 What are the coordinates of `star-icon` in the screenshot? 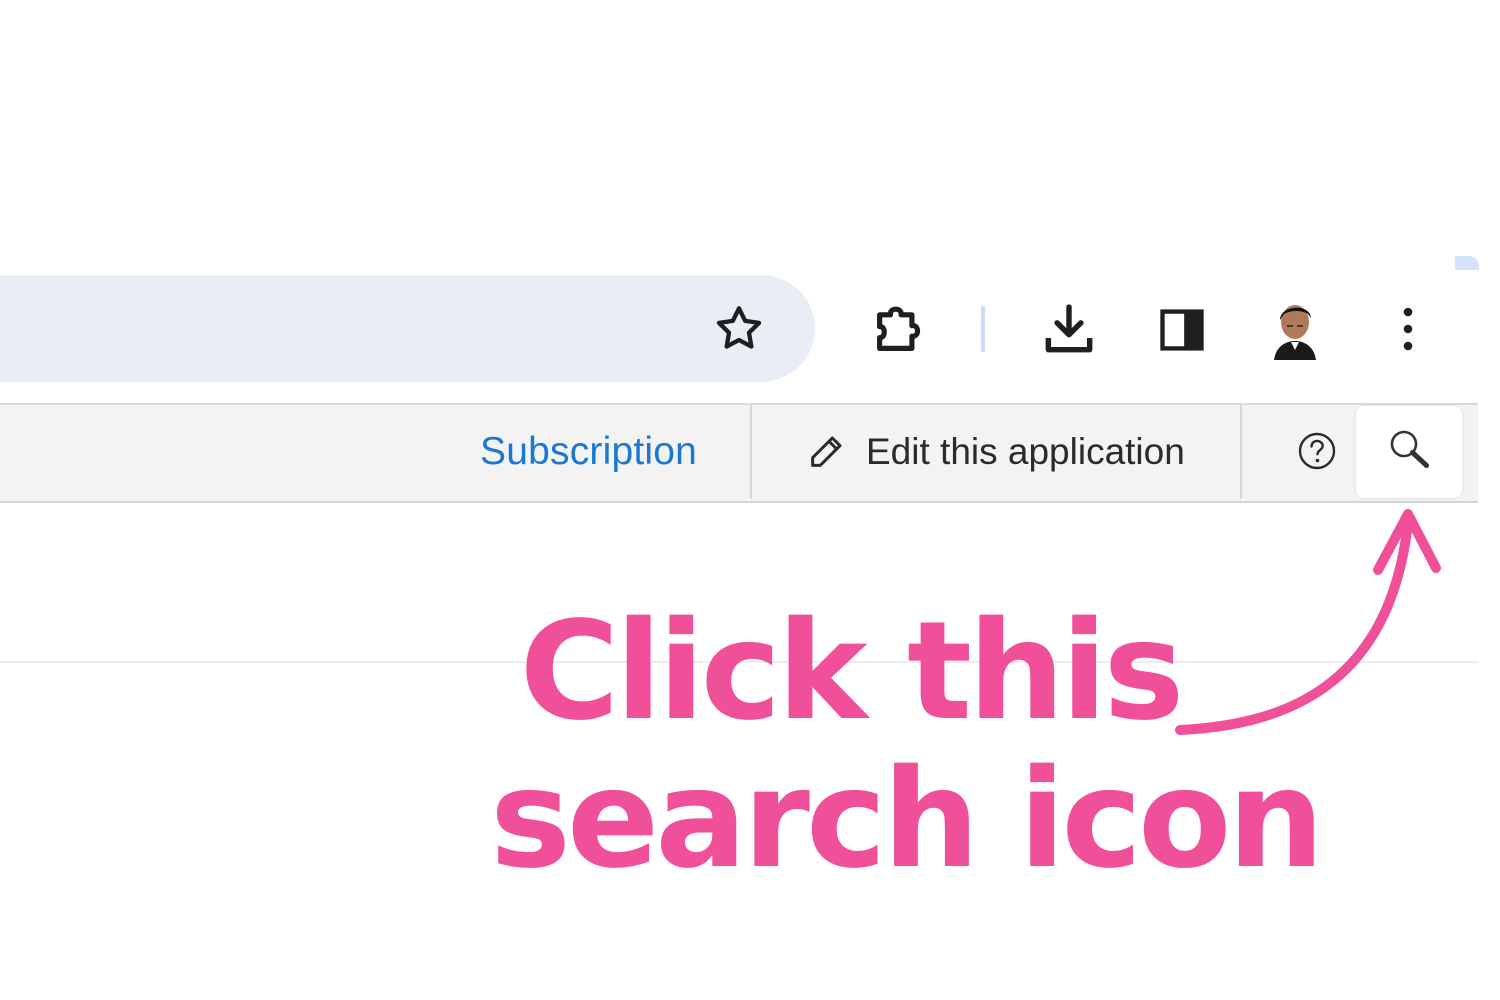 It's located at (739, 329).